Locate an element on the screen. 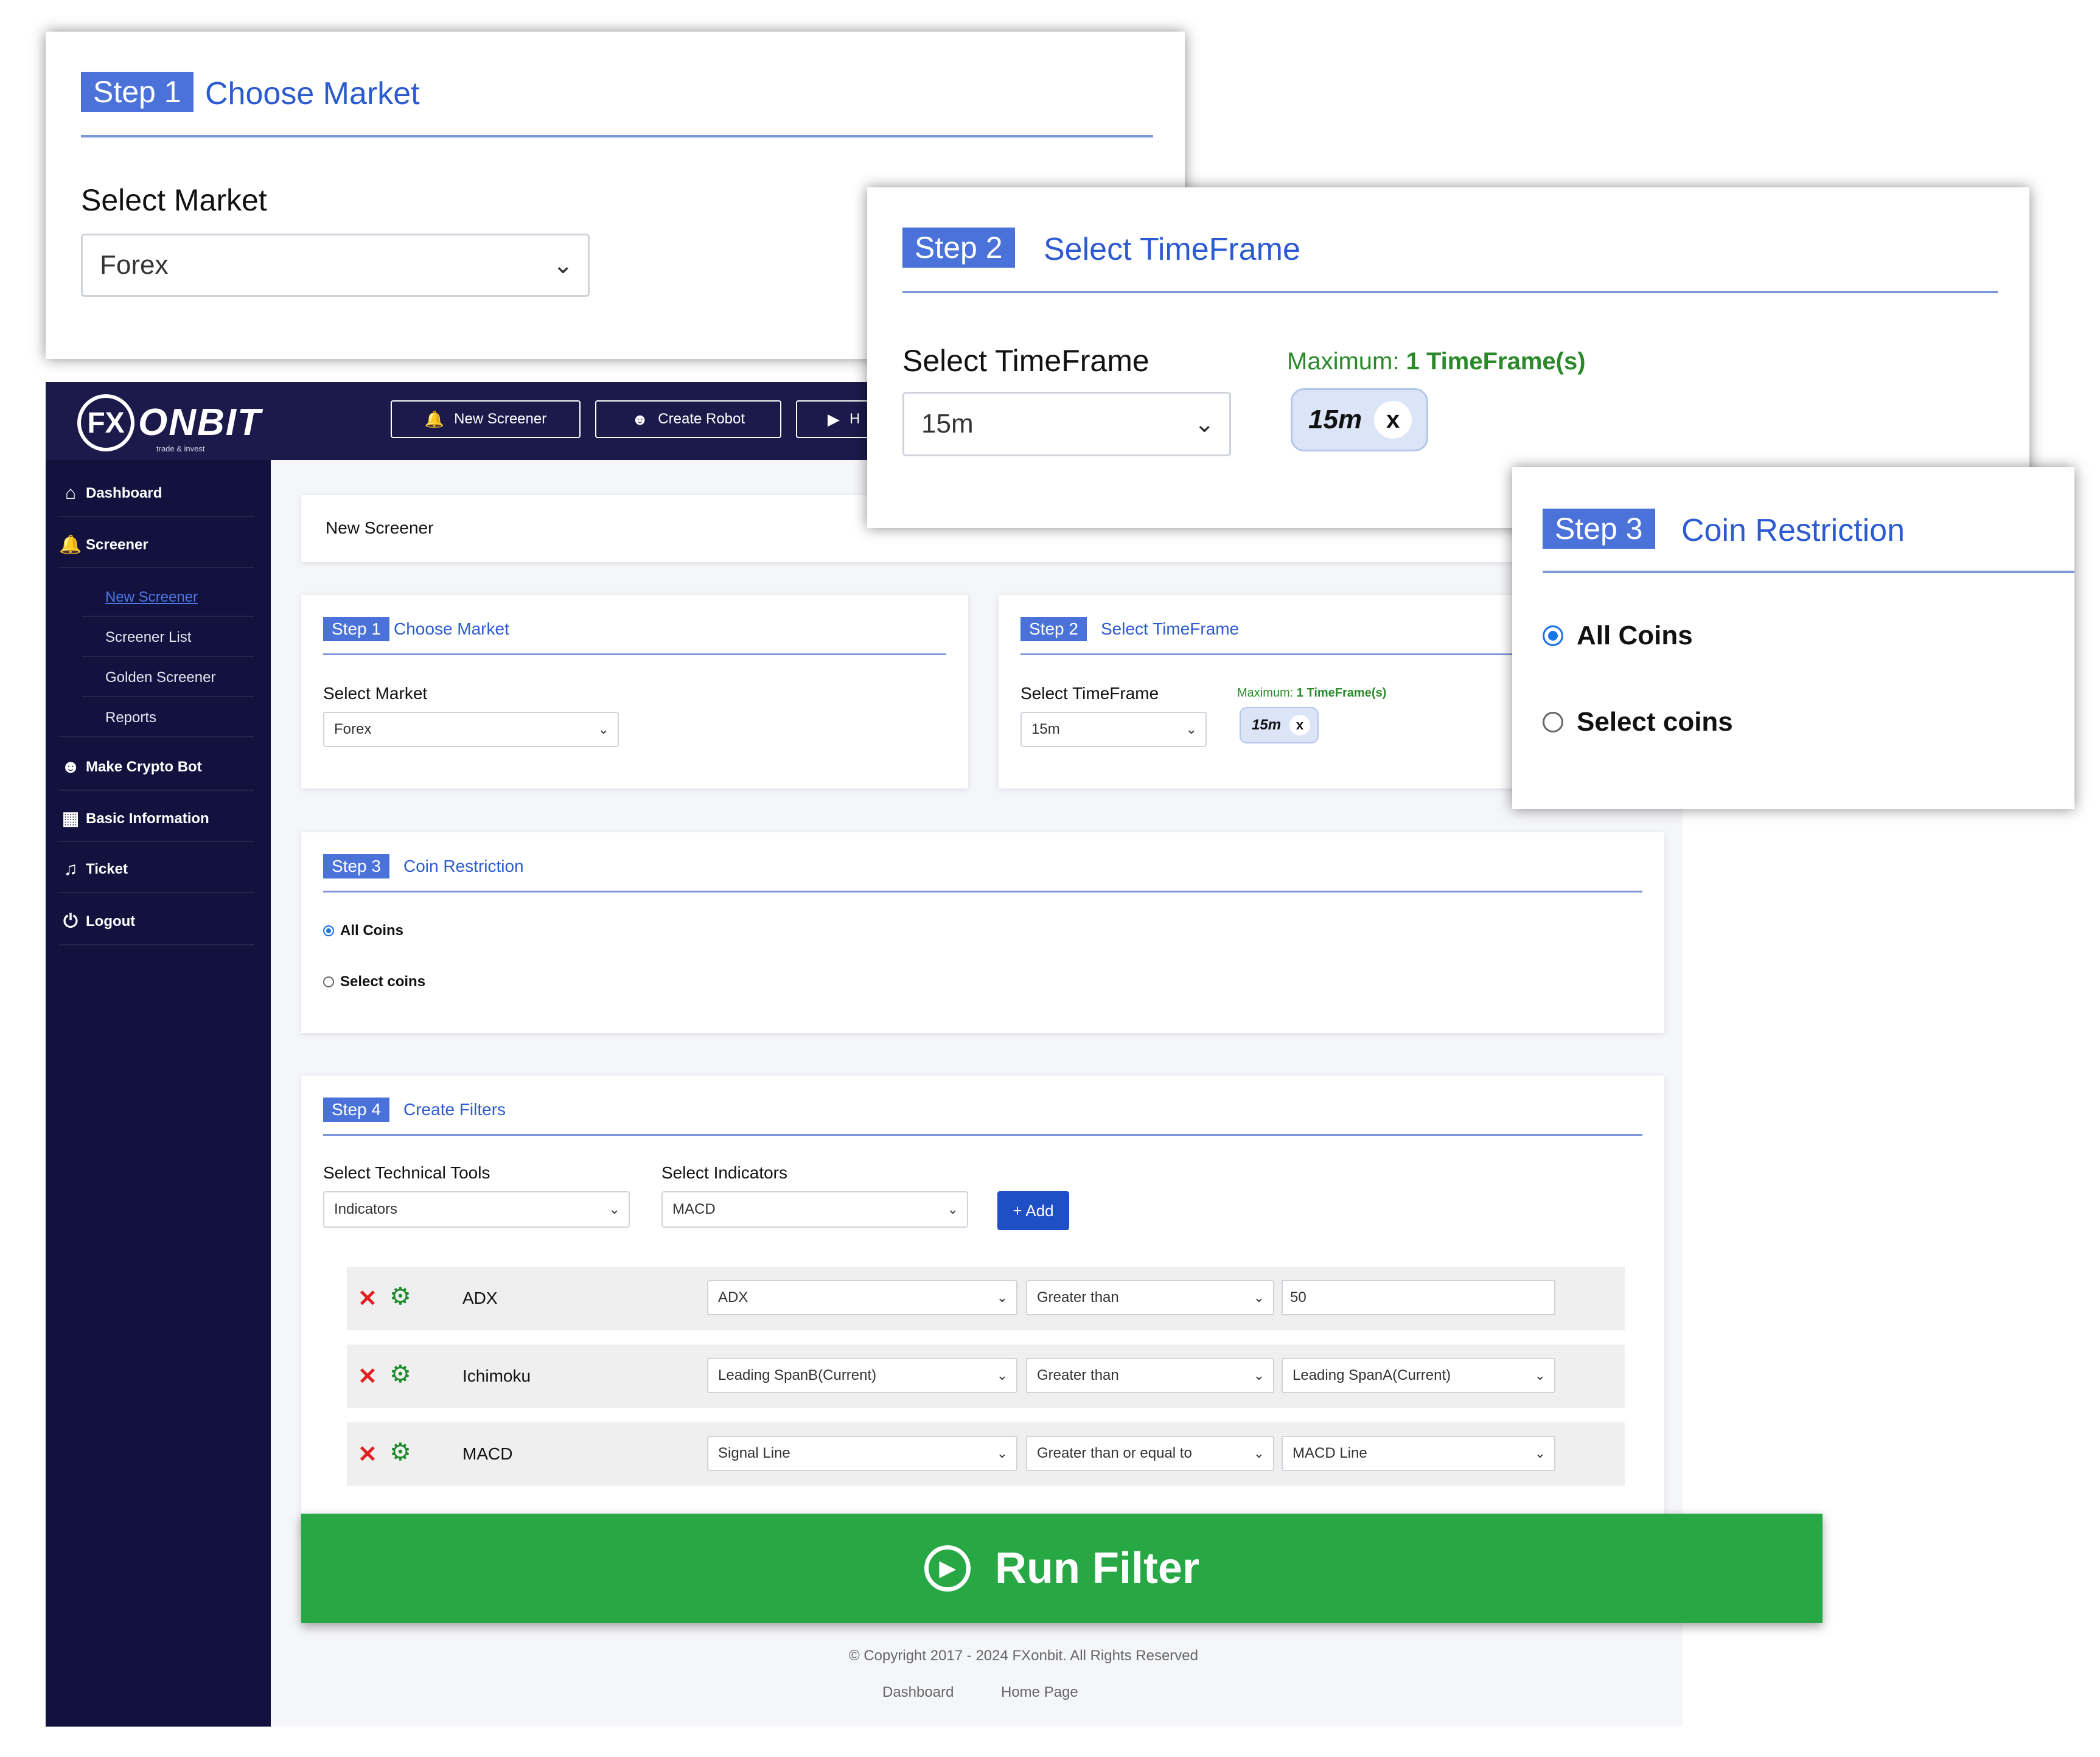 This screenshot has width=2100, height=1757. new-screener-button: 🔔 New Screener is located at coordinates (486, 419).